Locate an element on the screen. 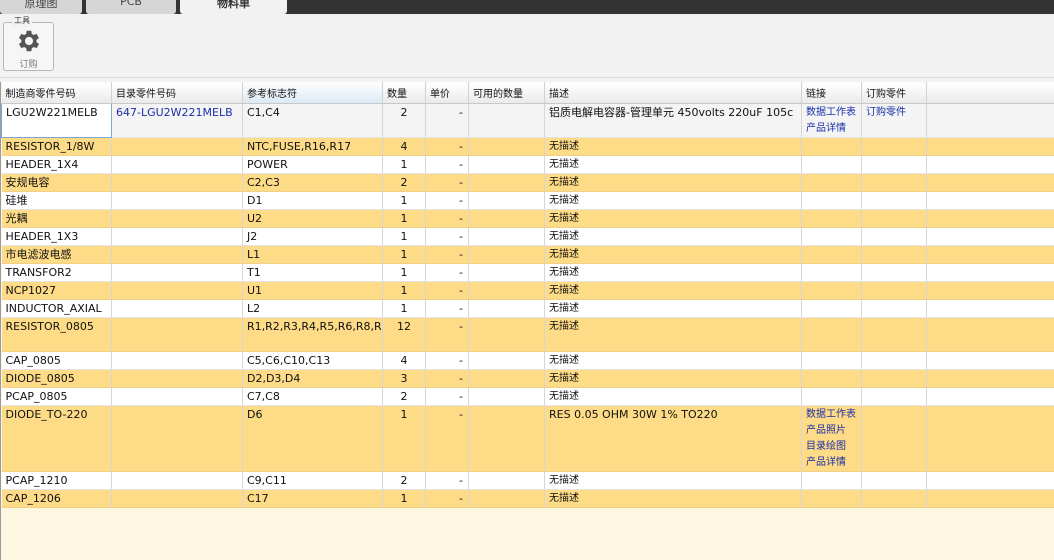  table-row: 市电滤波电感 L1 1- 无描述 is located at coordinates (527, 254).